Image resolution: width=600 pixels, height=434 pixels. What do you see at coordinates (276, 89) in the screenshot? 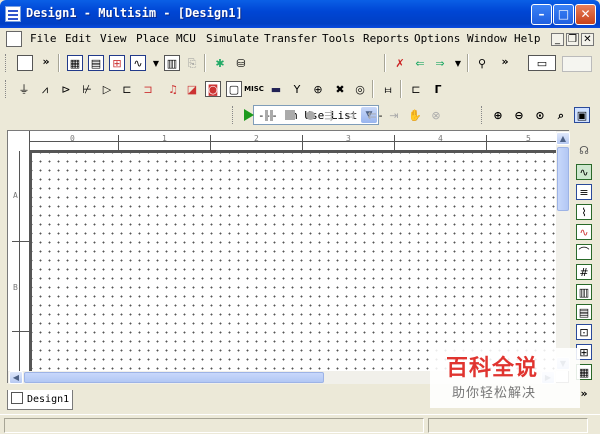
I see `advanced-peripherals-icon: ▬` at bounding box center [276, 89].